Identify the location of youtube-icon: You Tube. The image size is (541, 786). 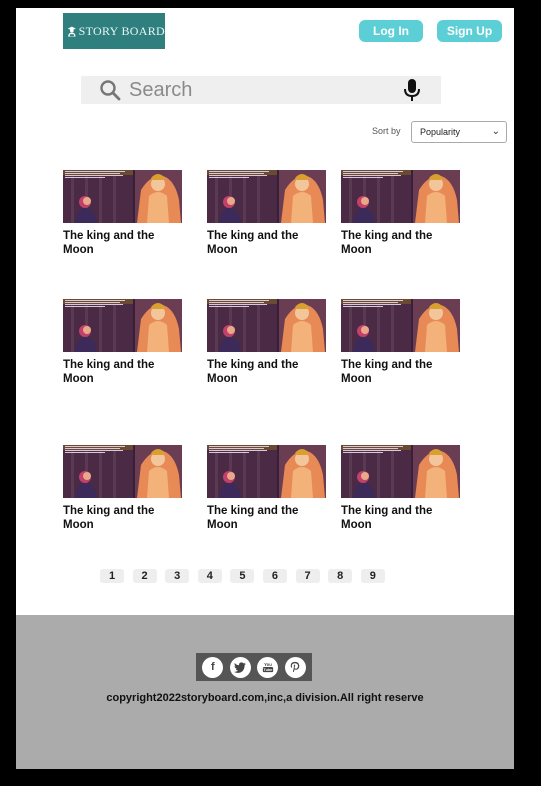
(268, 667).